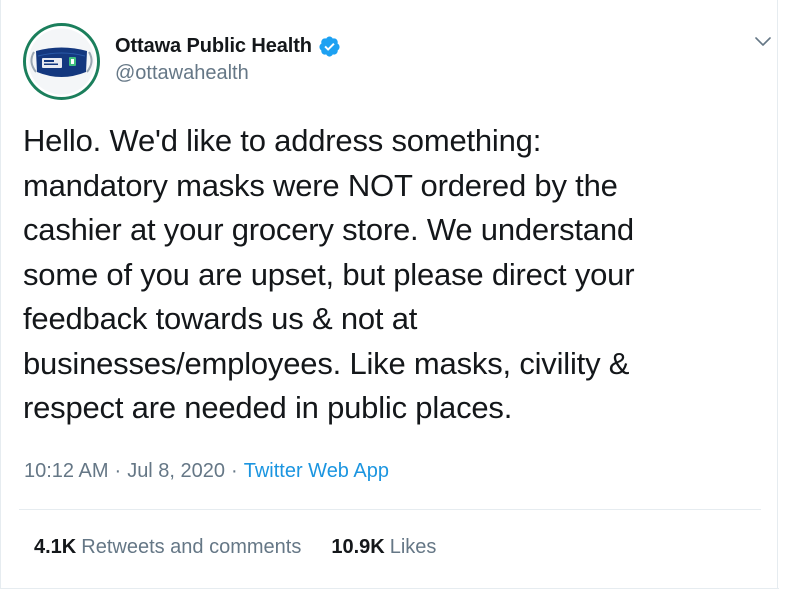 The width and height of the screenshot is (787, 589). What do you see at coordinates (413, 547) in the screenshot?
I see `likes-label: Likes` at bounding box center [413, 547].